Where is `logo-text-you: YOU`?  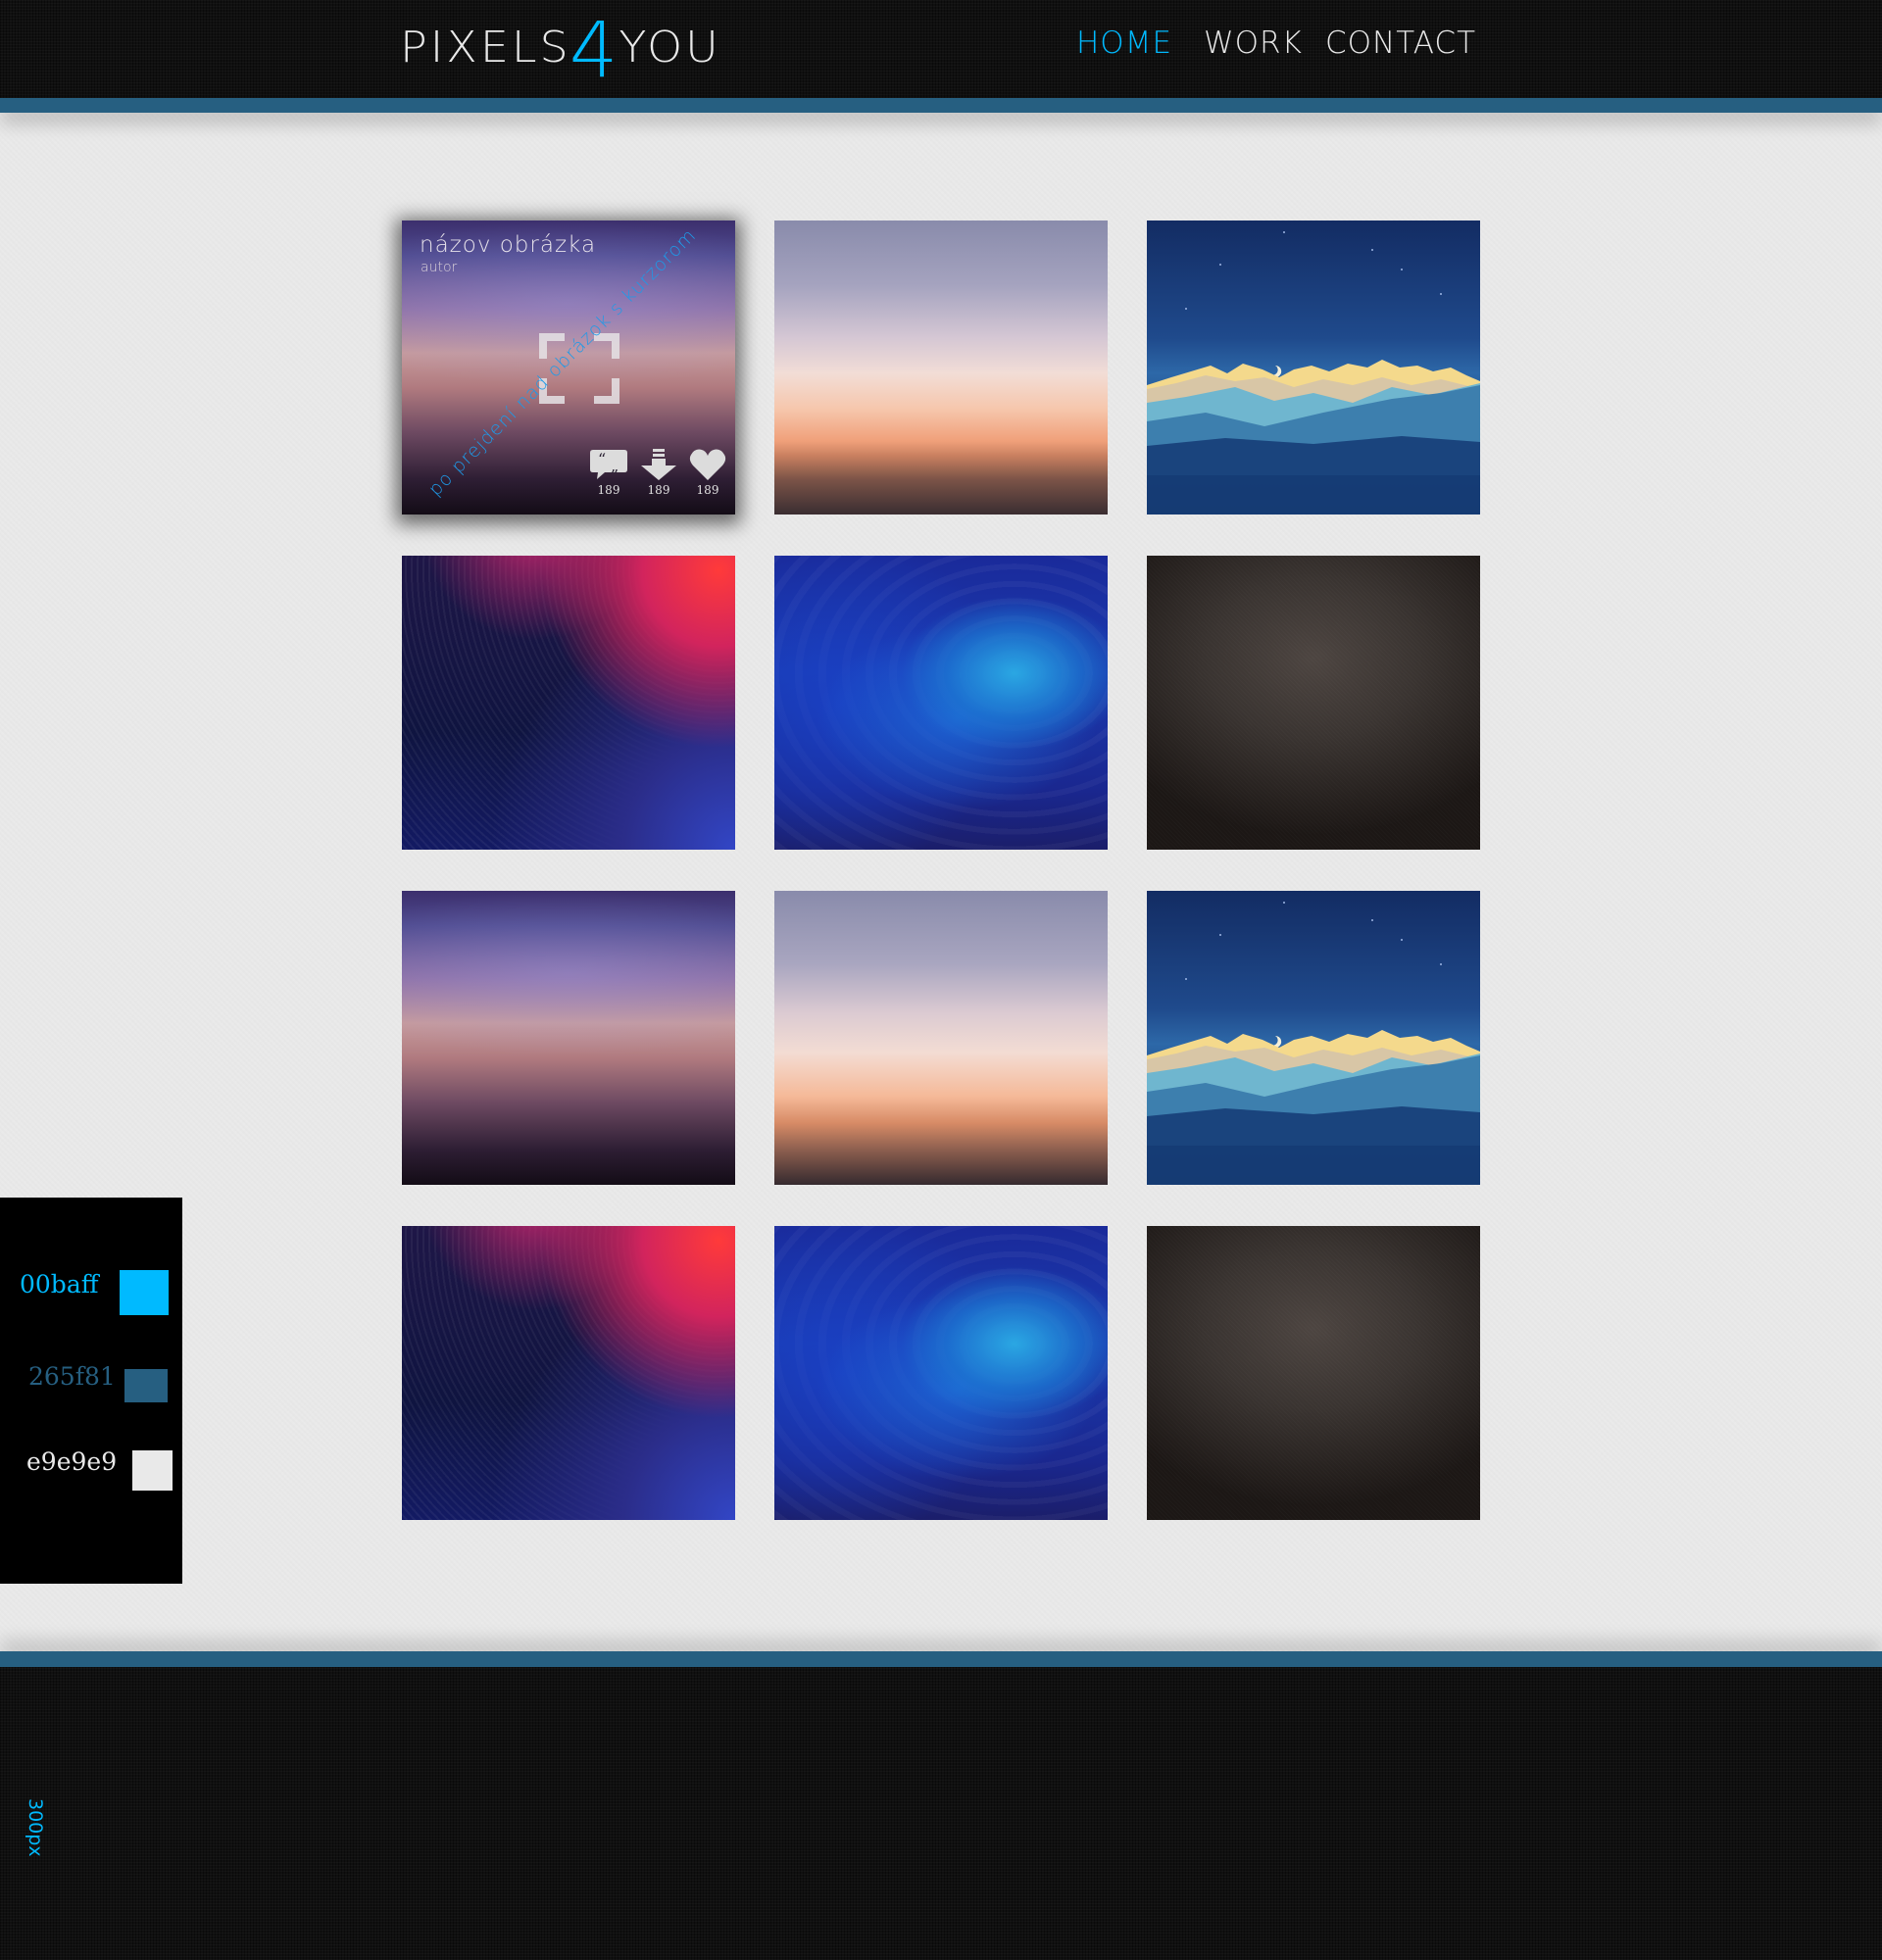 logo-text-you: YOU is located at coordinates (670, 47).